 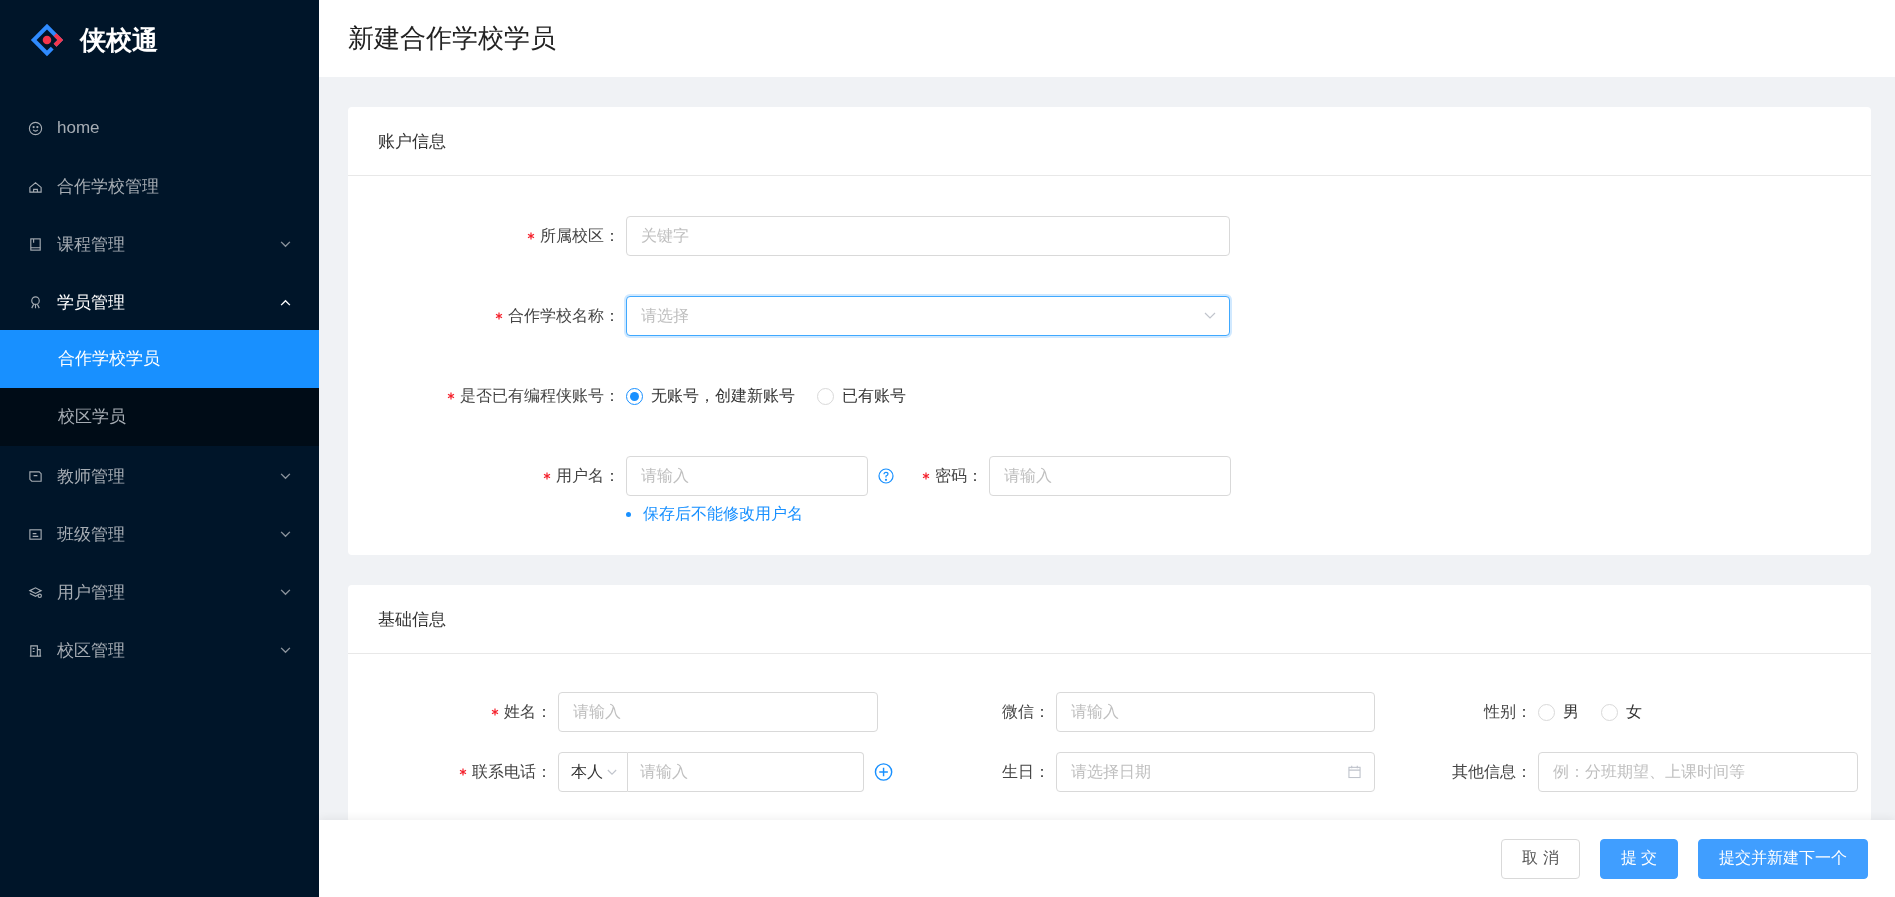 What do you see at coordinates (159, 534) in the screenshot?
I see `menu-item: 班级管理` at bounding box center [159, 534].